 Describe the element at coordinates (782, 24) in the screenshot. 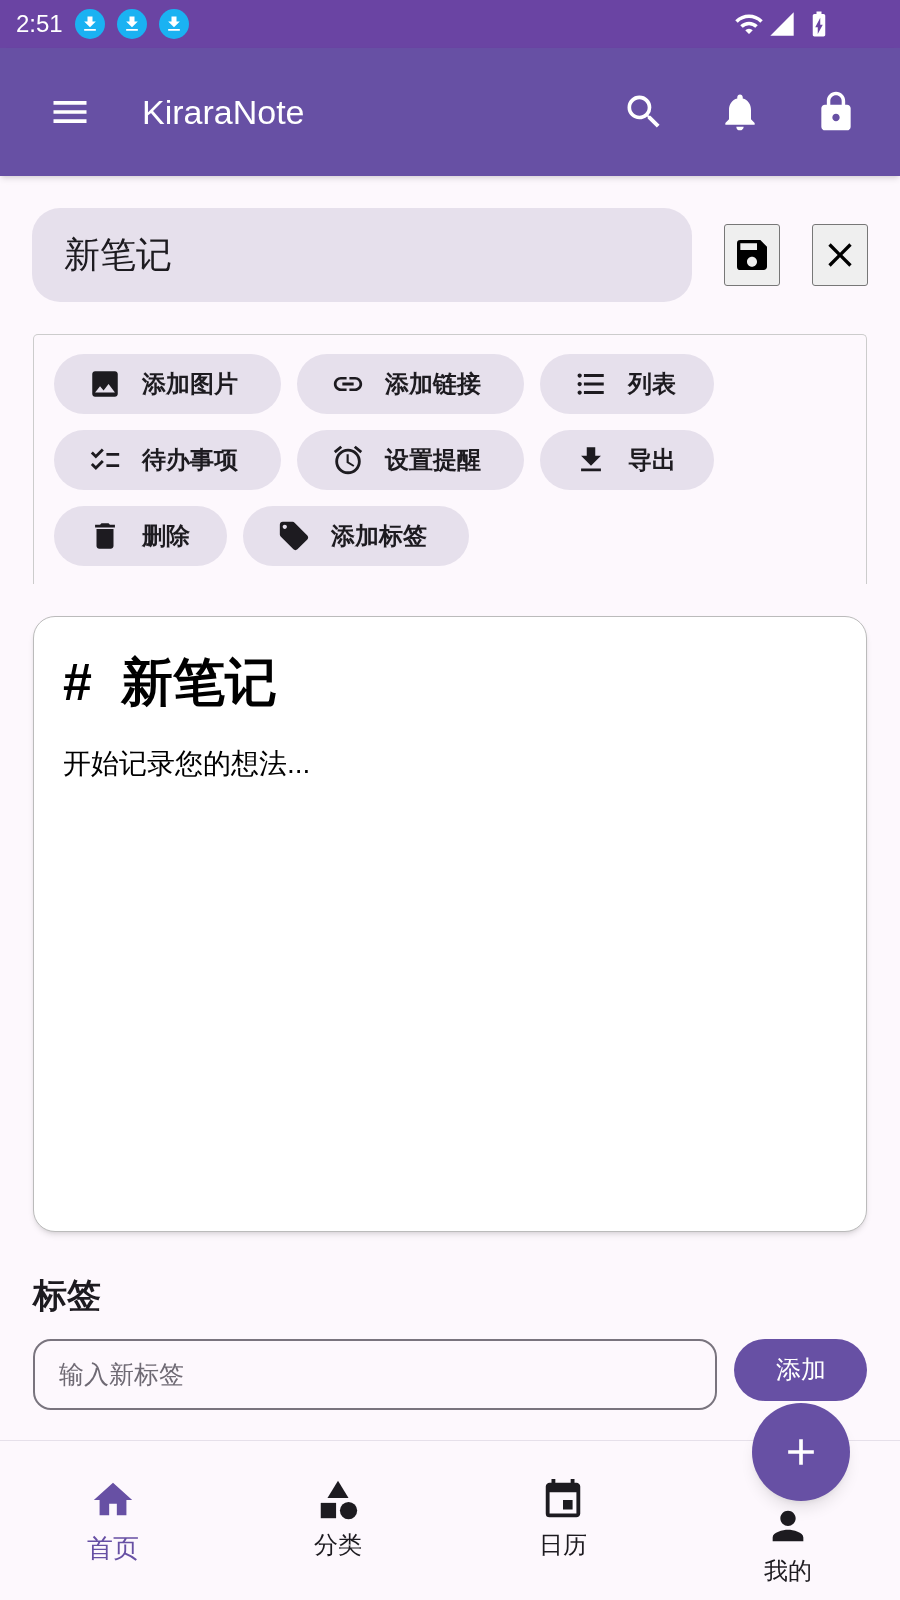

I see `signal-icon` at that location.